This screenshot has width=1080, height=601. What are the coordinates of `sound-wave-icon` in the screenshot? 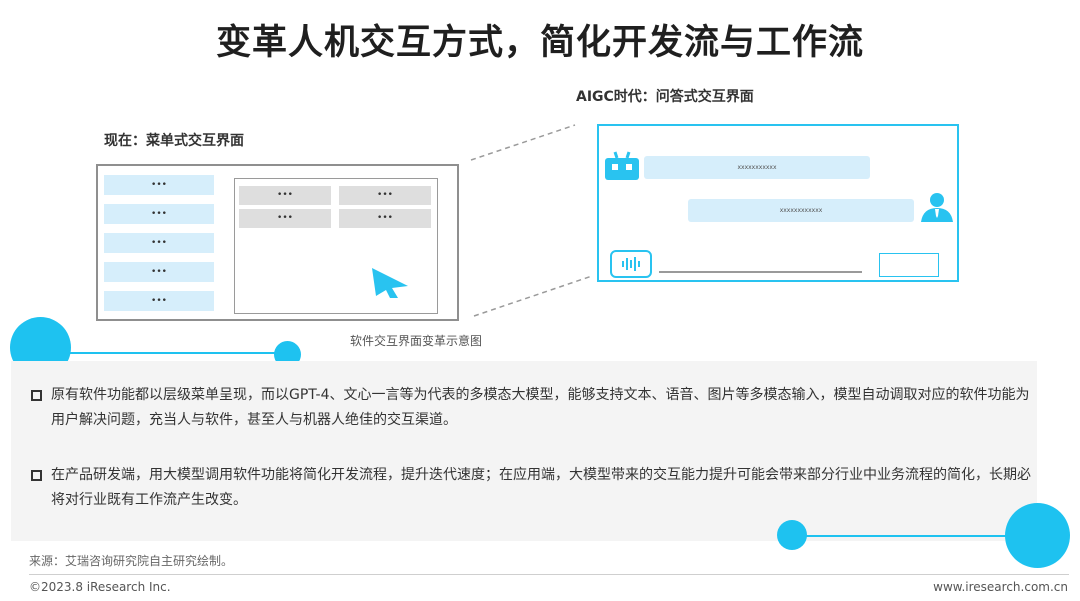 It's located at (631, 264).